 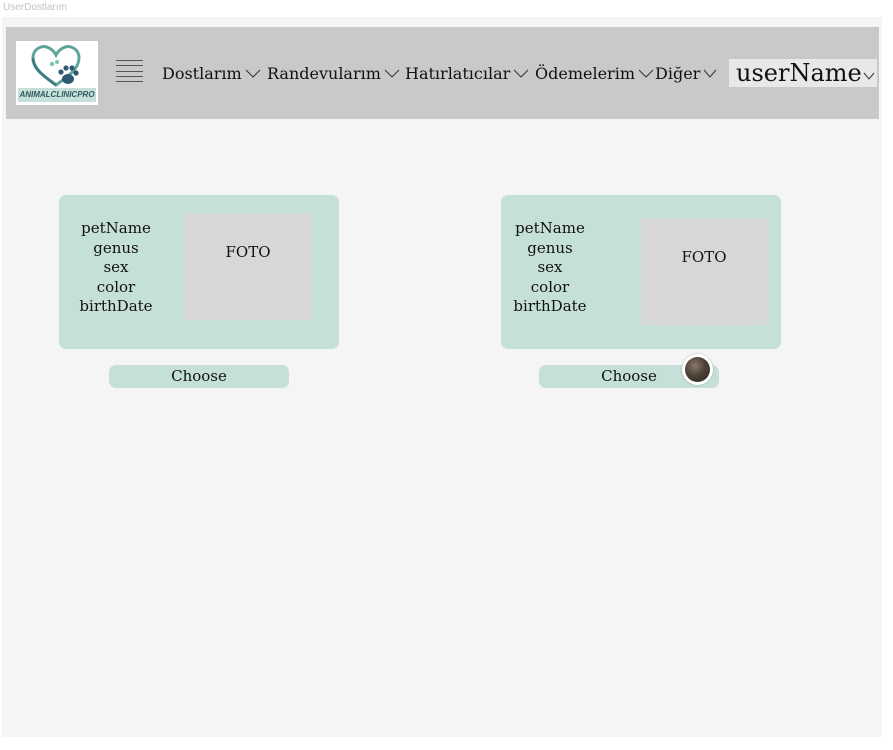 I want to click on nav-item-label: Ödemelerim, so click(x=585, y=73).